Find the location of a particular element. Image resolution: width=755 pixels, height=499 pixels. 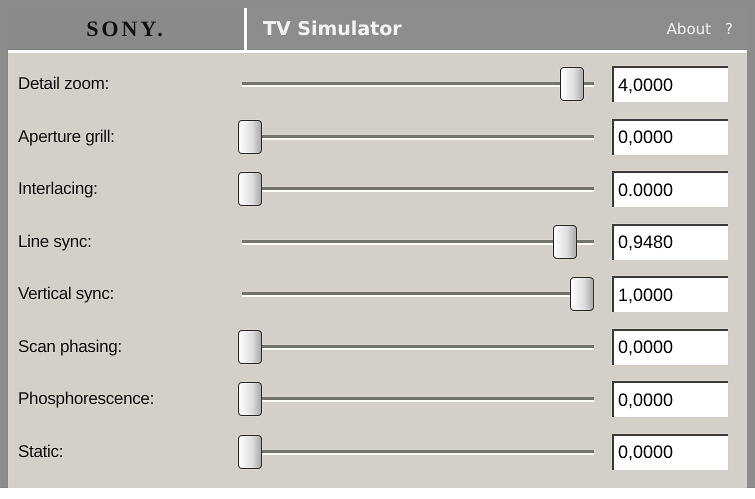

setting-label: Aperture grill: is located at coordinates (67, 136).